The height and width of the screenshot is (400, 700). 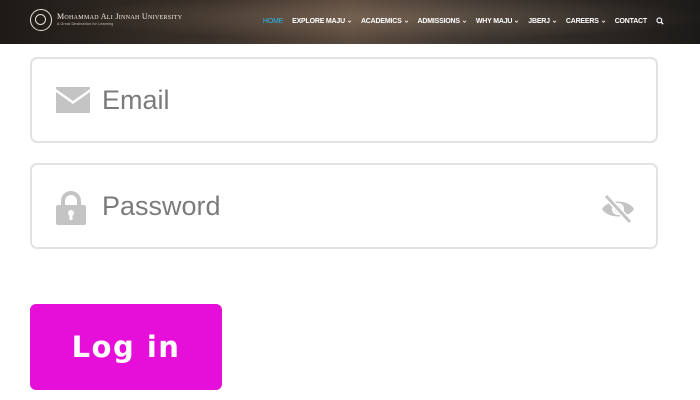 What do you see at coordinates (85, 24) in the screenshot?
I see `logo-tagline: A Great Destination for Learning` at bounding box center [85, 24].